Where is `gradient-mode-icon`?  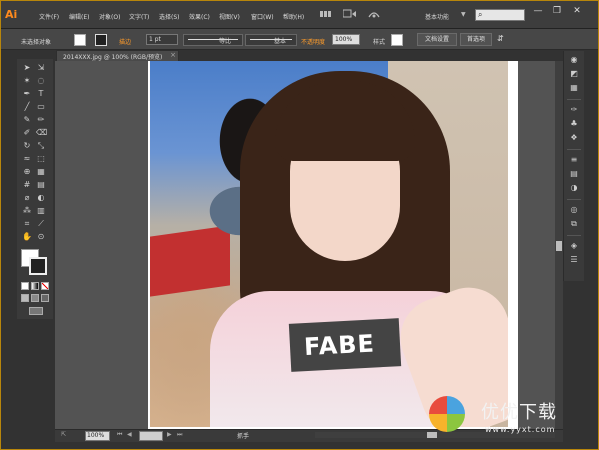
gradient-mode-icon is located at coordinates (35, 286).